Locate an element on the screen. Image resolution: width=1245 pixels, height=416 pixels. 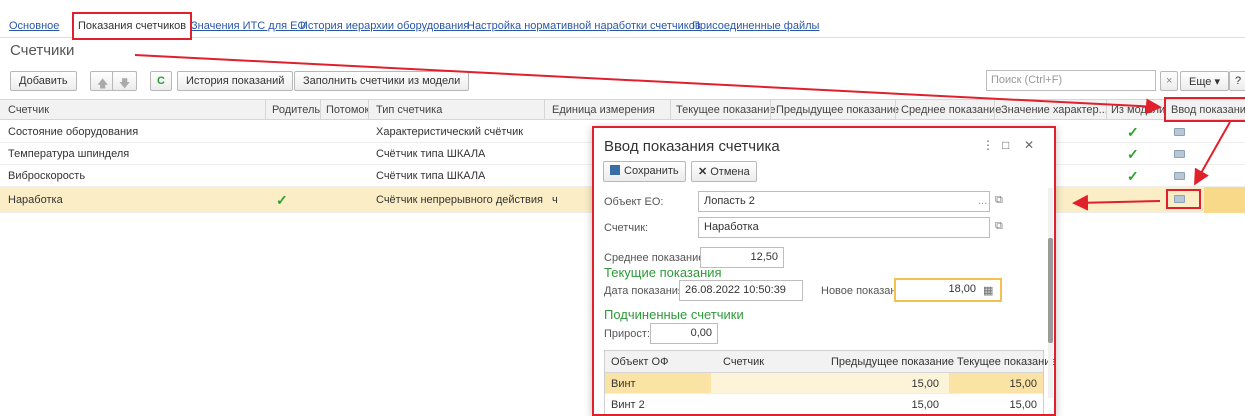
menu-icon: ⋮ is located at coordinates (988, 145).